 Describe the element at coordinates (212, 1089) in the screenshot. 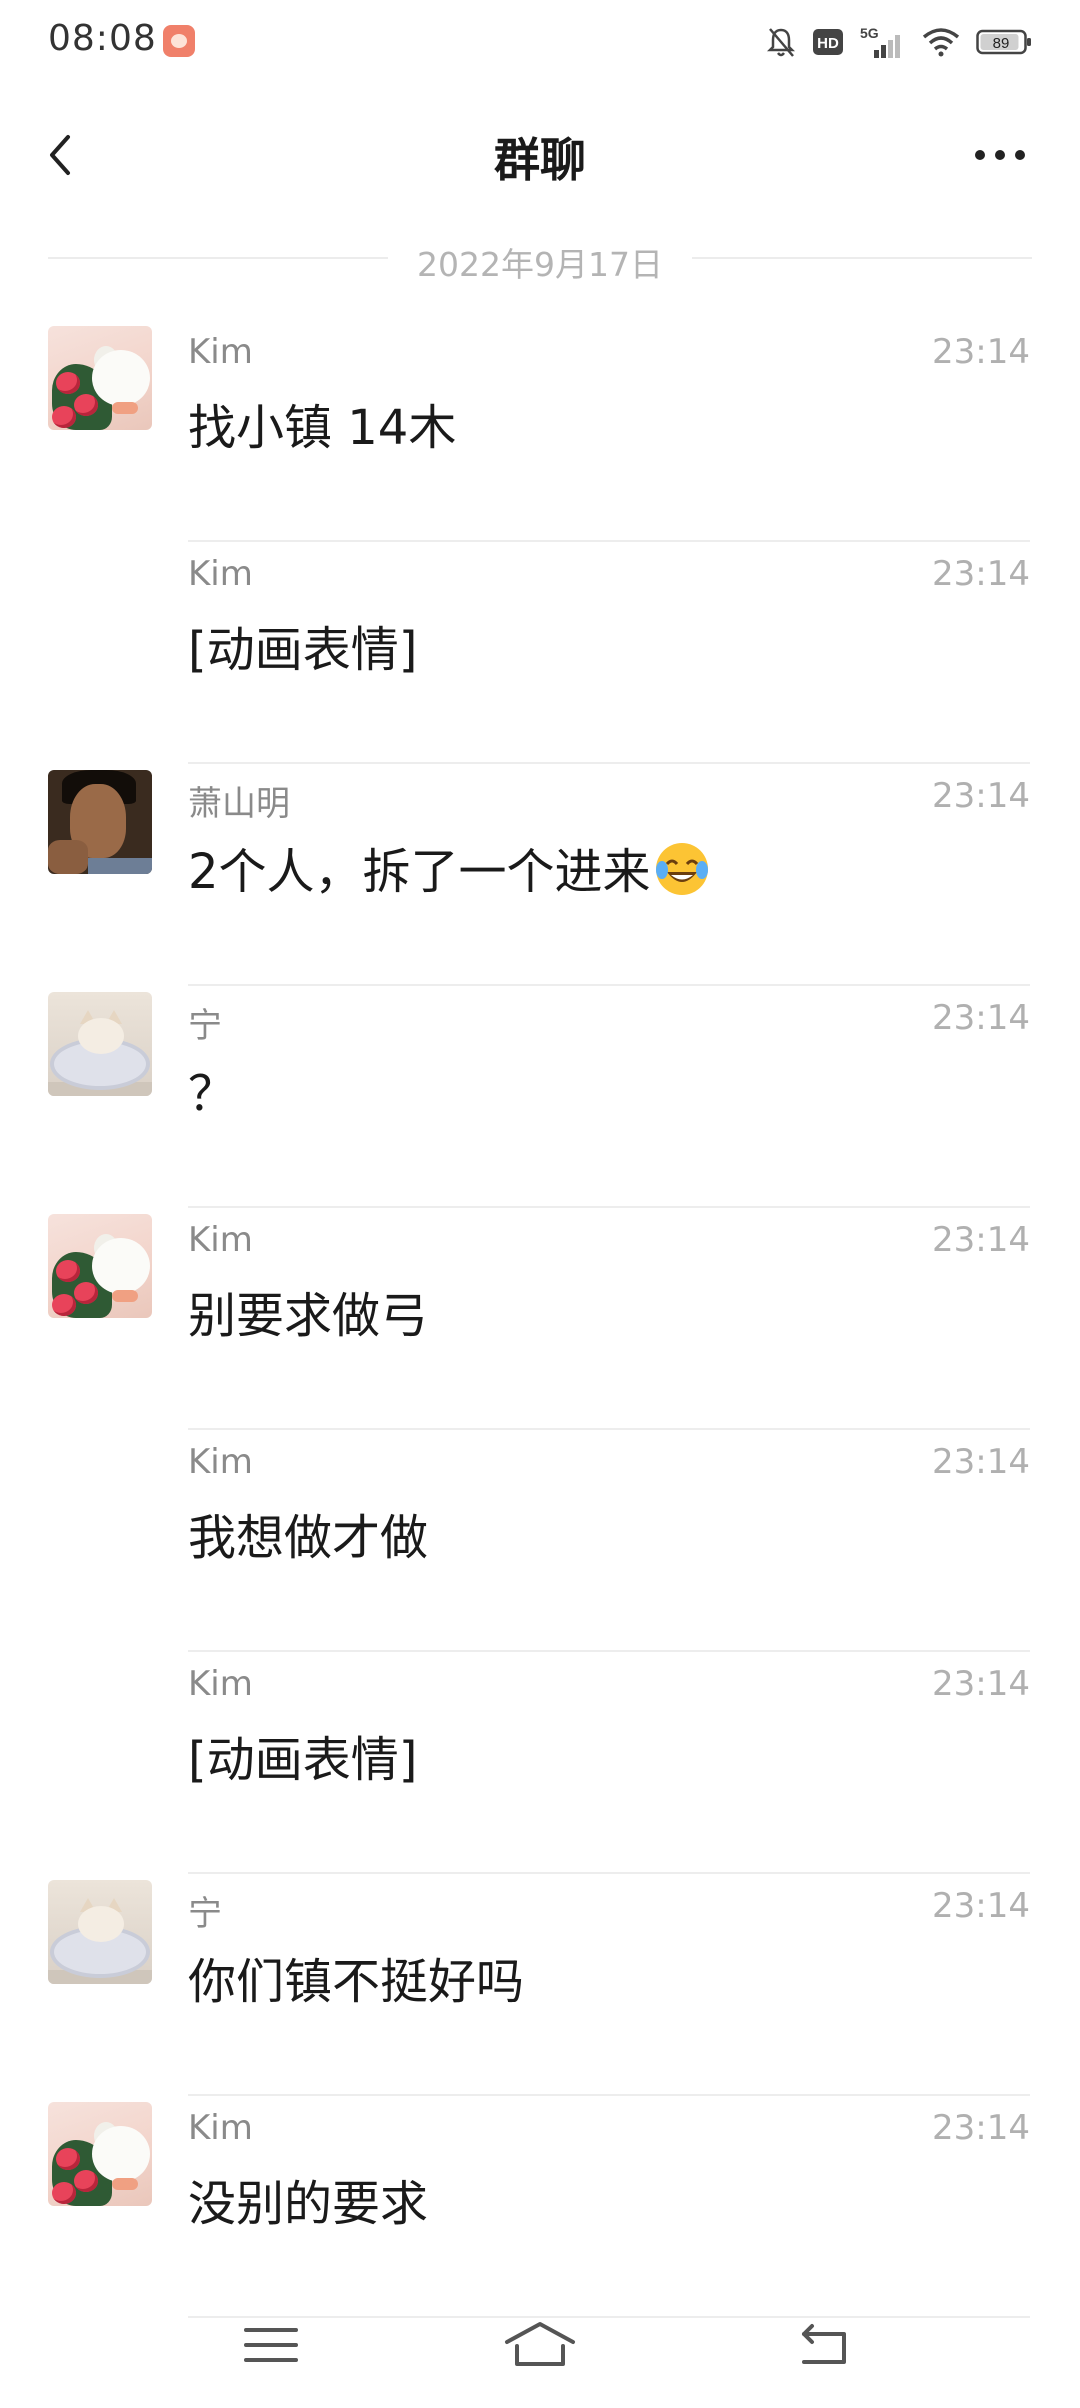

I see `message-text: ？` at that location.